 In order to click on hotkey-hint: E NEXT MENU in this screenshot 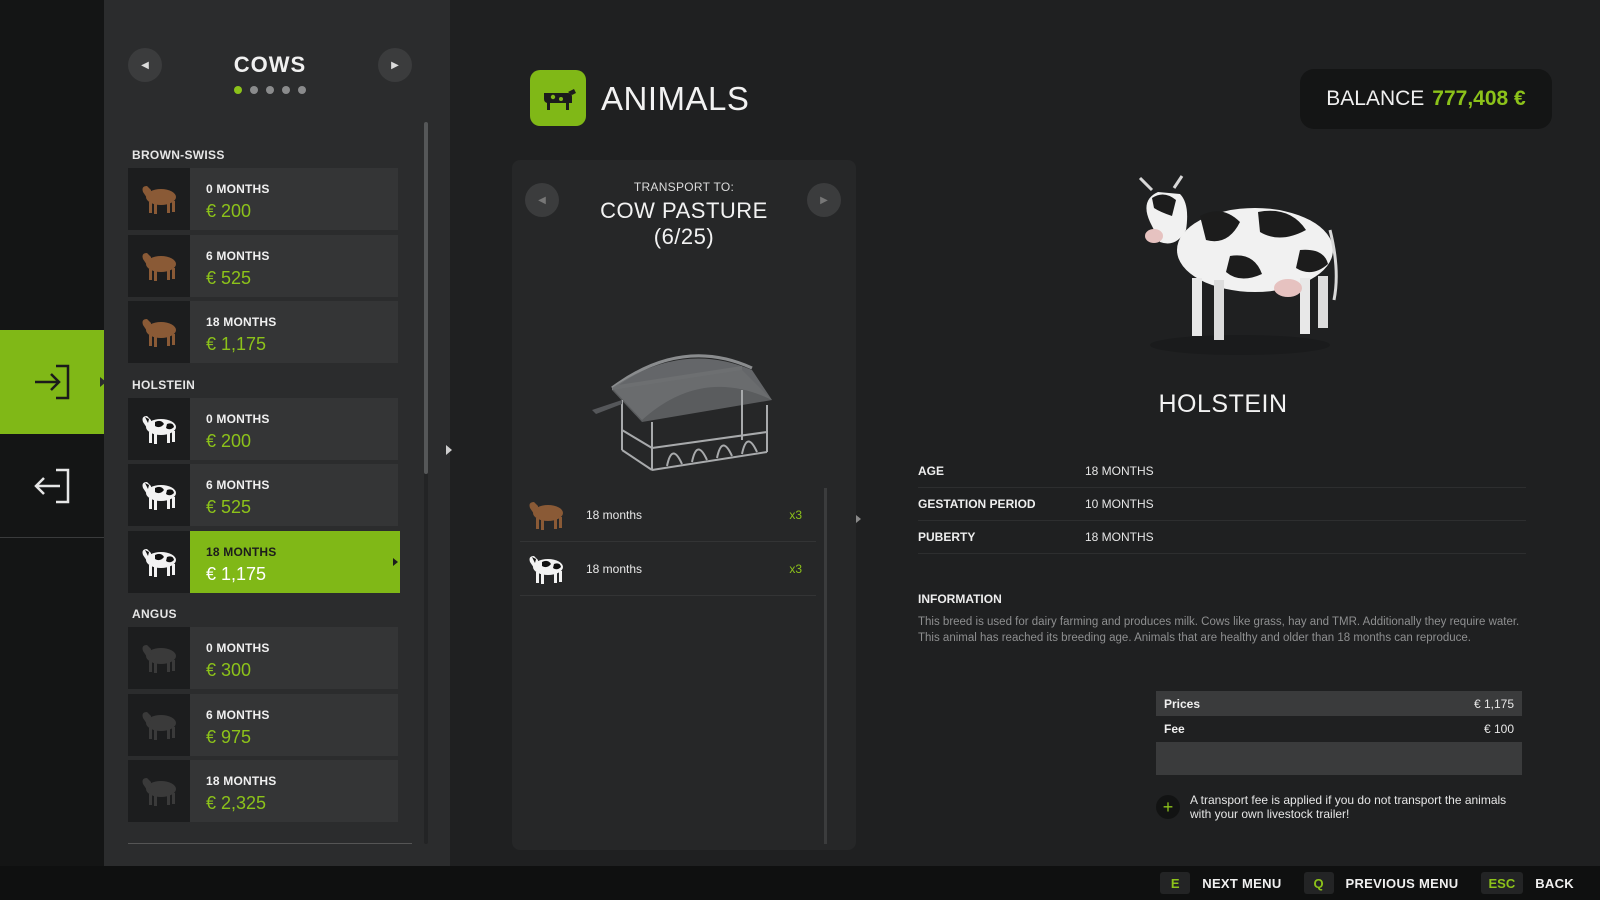, I will do `click(1228, 883)`.